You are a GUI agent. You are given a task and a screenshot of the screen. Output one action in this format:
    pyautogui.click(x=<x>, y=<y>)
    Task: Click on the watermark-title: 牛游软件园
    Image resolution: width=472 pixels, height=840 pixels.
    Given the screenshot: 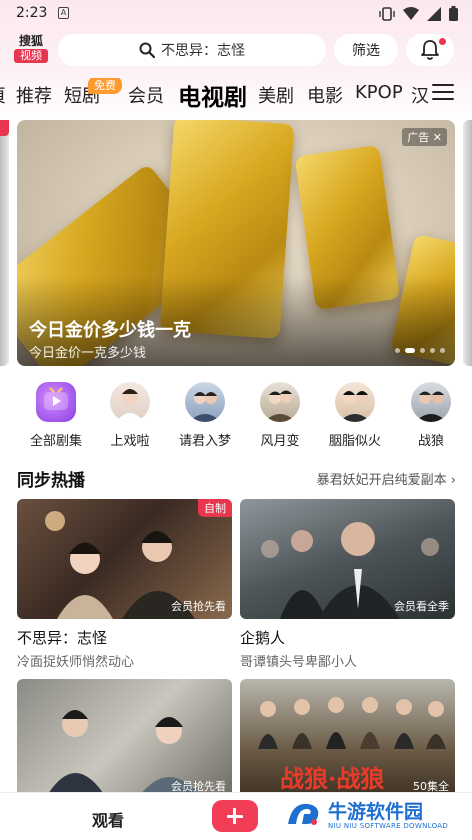 What is the action you would take?
    pyautogui.click(x=376, y=812)
    